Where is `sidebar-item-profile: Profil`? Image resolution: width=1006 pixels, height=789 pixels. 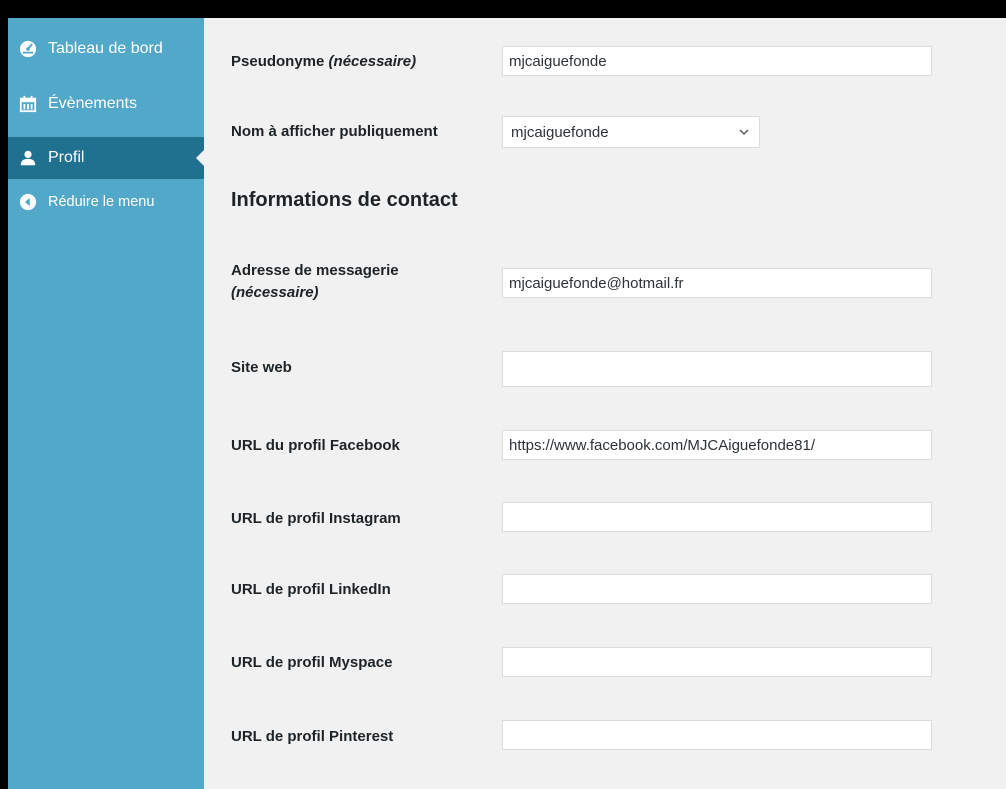
sidebar-item-profile: Profil is located at coordinates (106, 158).